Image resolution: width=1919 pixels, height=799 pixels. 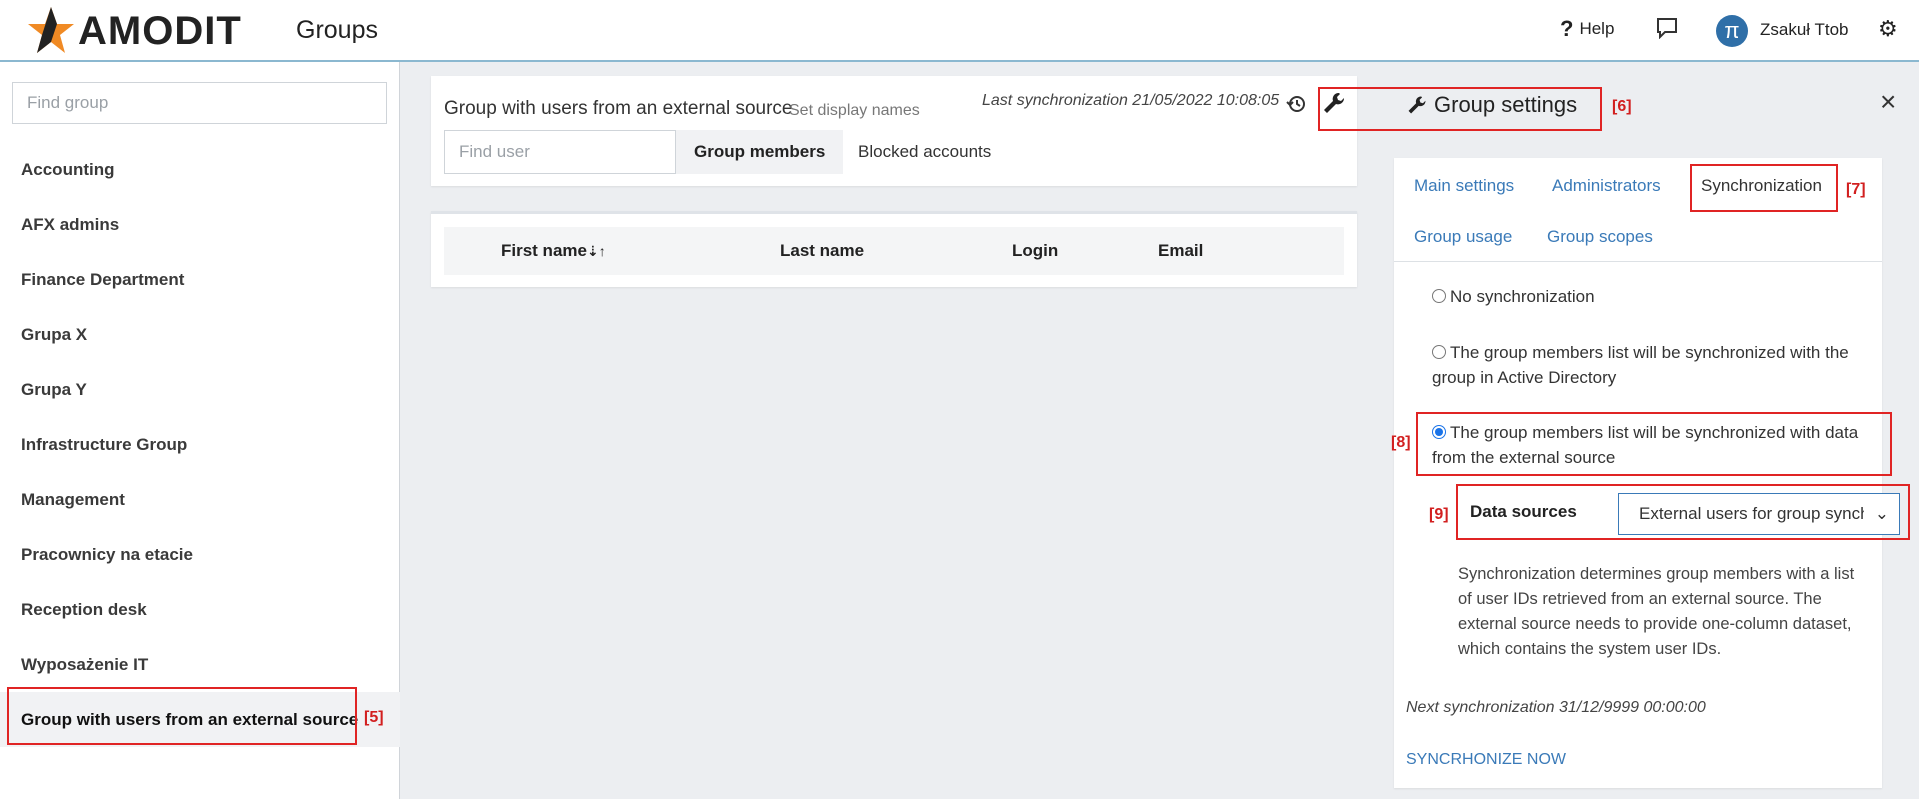 I want to click on members-table-card: First name⇣↑ Last name Login Email, so click(x=894, y=249).